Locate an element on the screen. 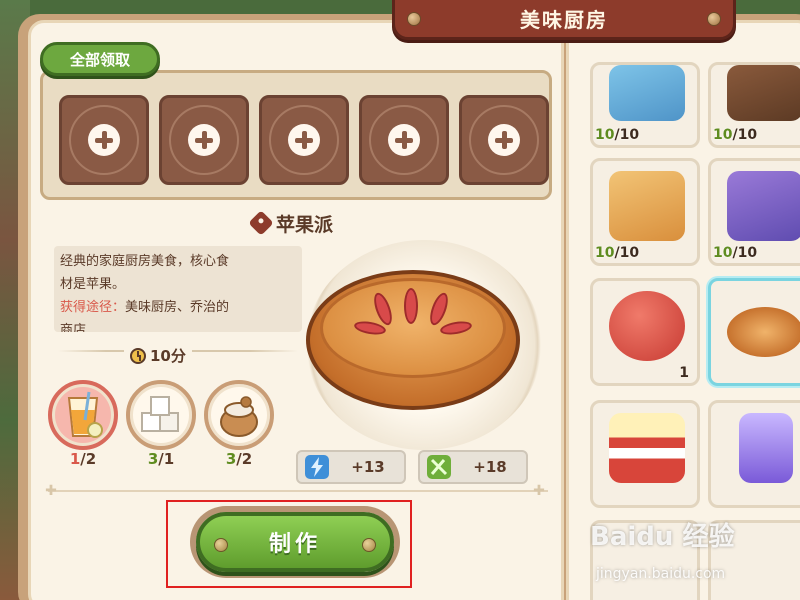 This screenshot has width=800, height=600. watermark-brand: Baidu 经验 is located at coordinates (662, 537).